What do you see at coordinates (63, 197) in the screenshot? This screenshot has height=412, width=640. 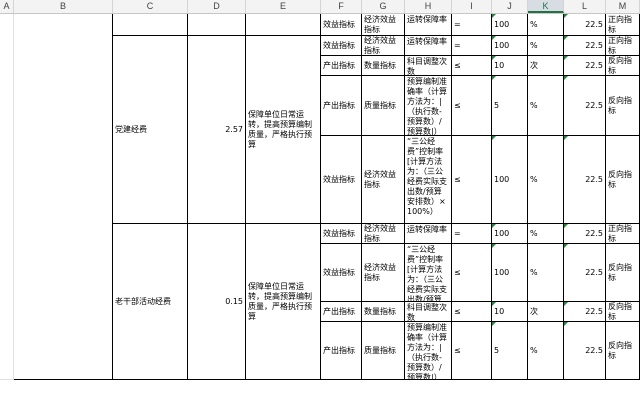 I see `cell-b` at bounding box center [63, 197].